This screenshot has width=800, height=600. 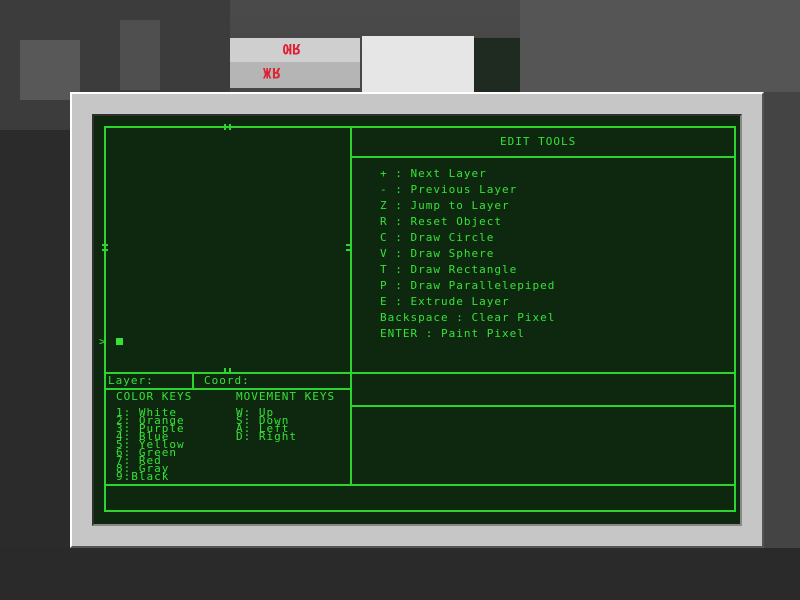 I want to click on edit-tool-item: V : Draw Sphere, so click(x=437, y=253).